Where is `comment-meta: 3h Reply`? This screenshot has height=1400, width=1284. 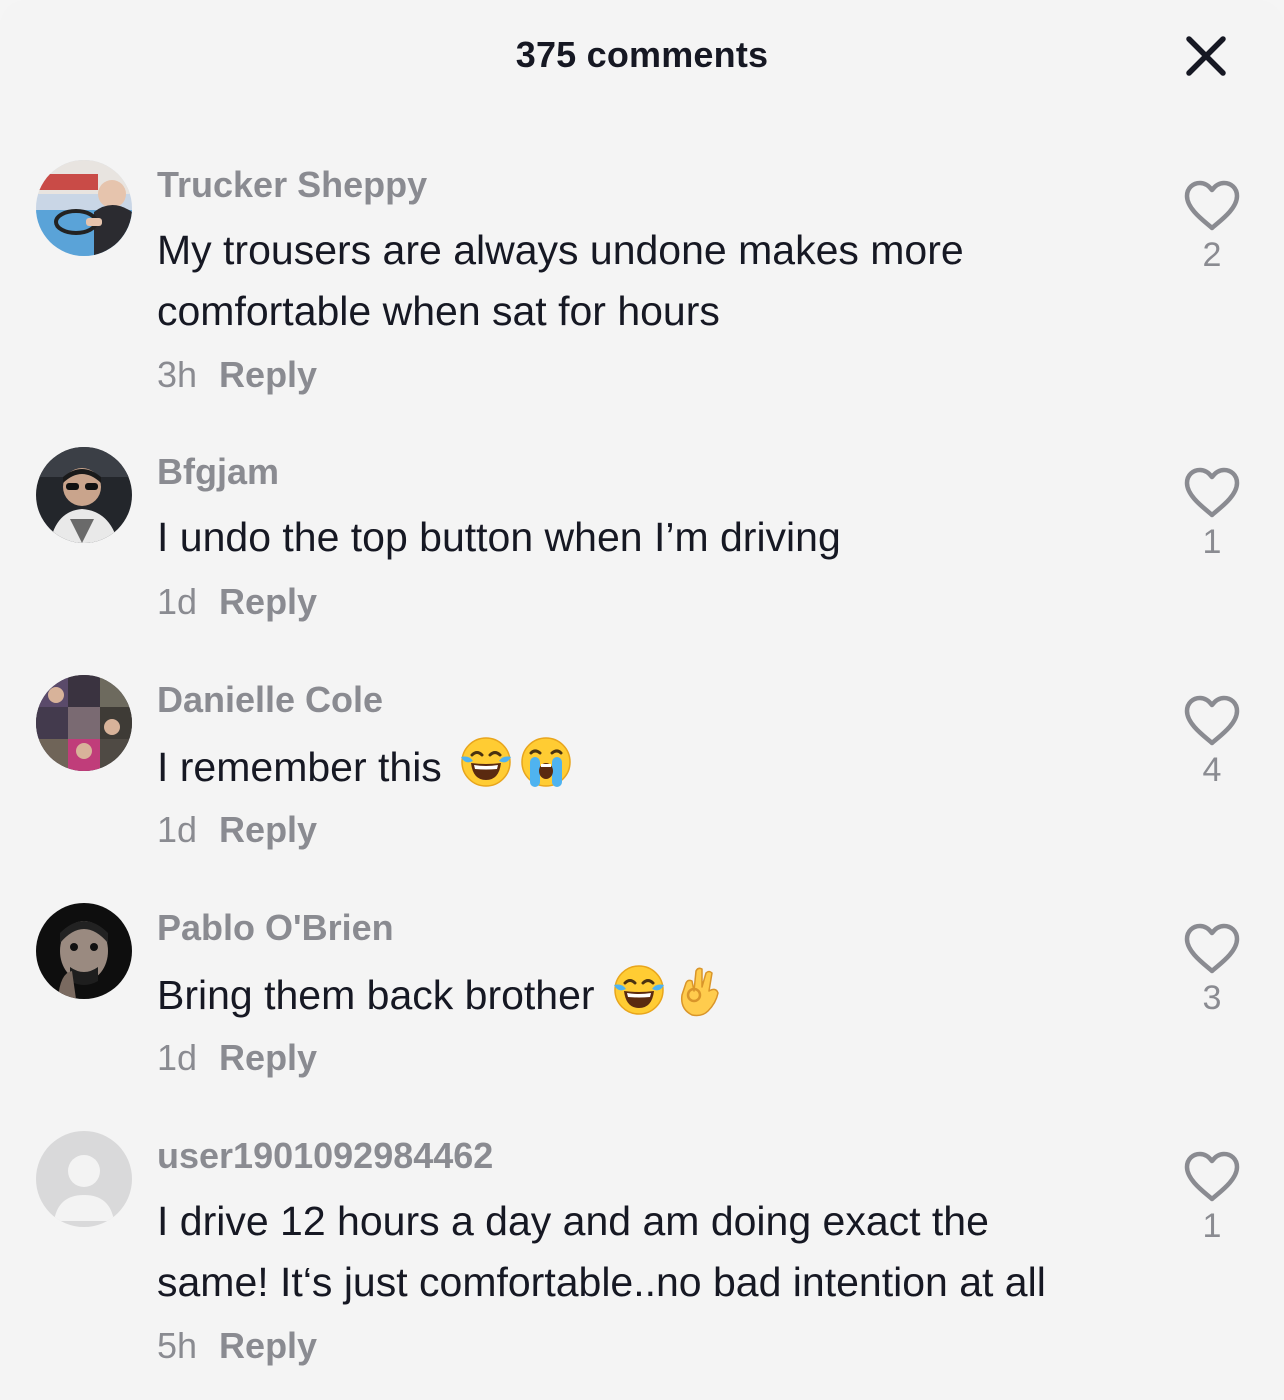 comment-meta: 3h Reply is located at coordinates (237, 375).